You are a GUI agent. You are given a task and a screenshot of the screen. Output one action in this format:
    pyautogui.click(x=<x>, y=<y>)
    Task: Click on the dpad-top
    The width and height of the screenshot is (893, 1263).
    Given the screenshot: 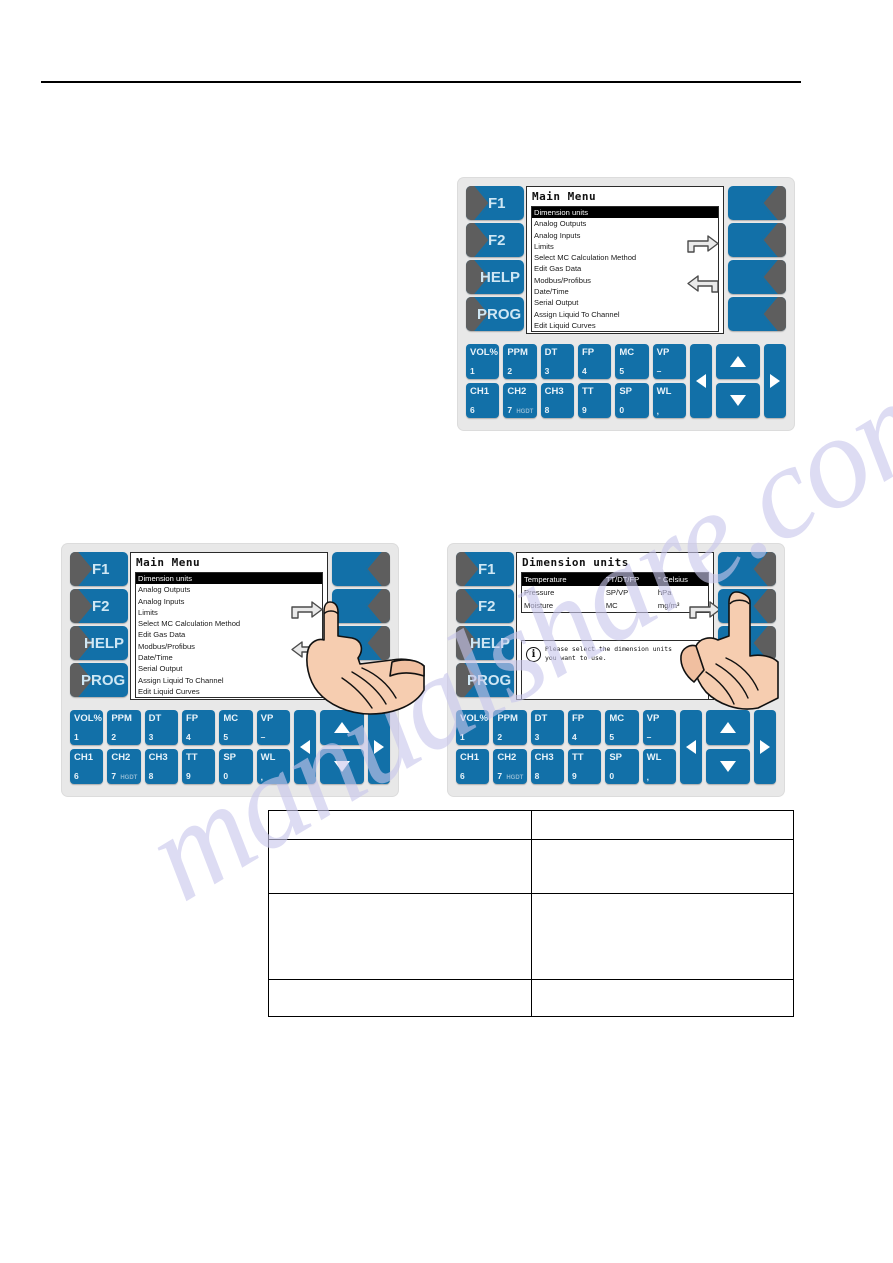 What is the action you would take?
    pyautogui.click(x=738, y=381)
    